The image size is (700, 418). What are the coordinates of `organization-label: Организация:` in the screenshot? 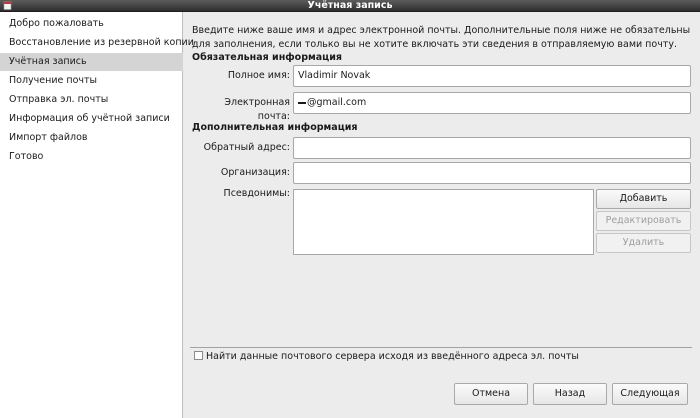 It's located at (255, 172).